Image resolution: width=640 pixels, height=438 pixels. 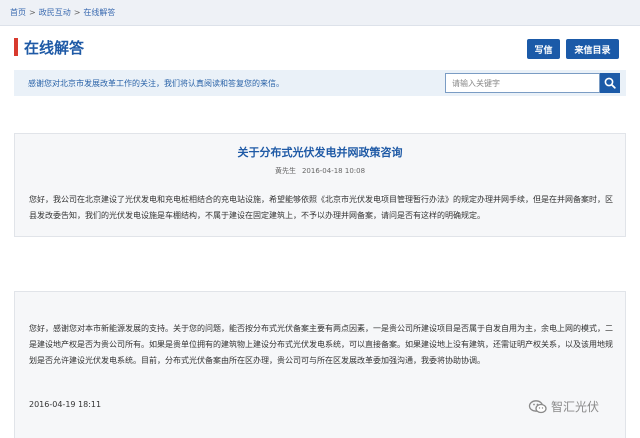 What do you see at coordinates (537, 406) in the screenshot?
I see `wechat-icon` at bounding box center [537, 406].